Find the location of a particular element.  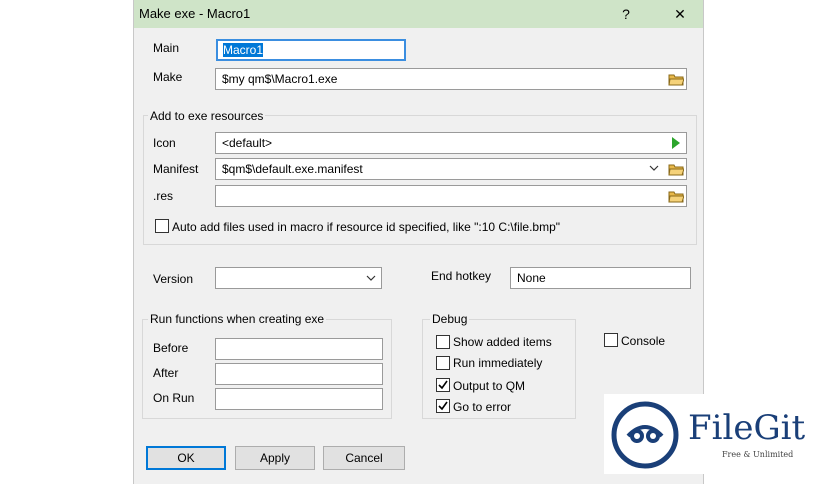

auto-add-checkbox is located at coordinates (162, 226).